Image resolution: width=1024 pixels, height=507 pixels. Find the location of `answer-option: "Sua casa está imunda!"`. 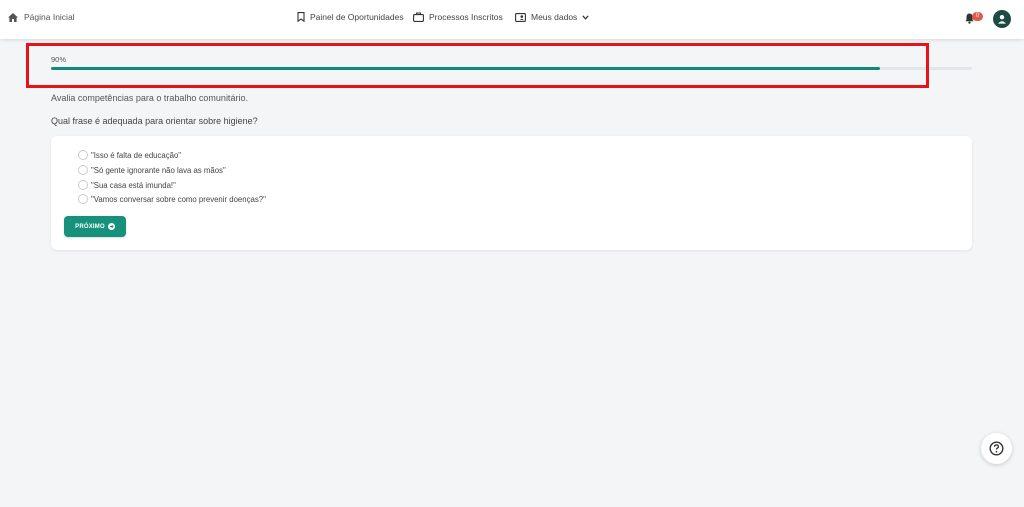

answer-option: "Sua casa está imunda!" is located at coordinates (127, 185).